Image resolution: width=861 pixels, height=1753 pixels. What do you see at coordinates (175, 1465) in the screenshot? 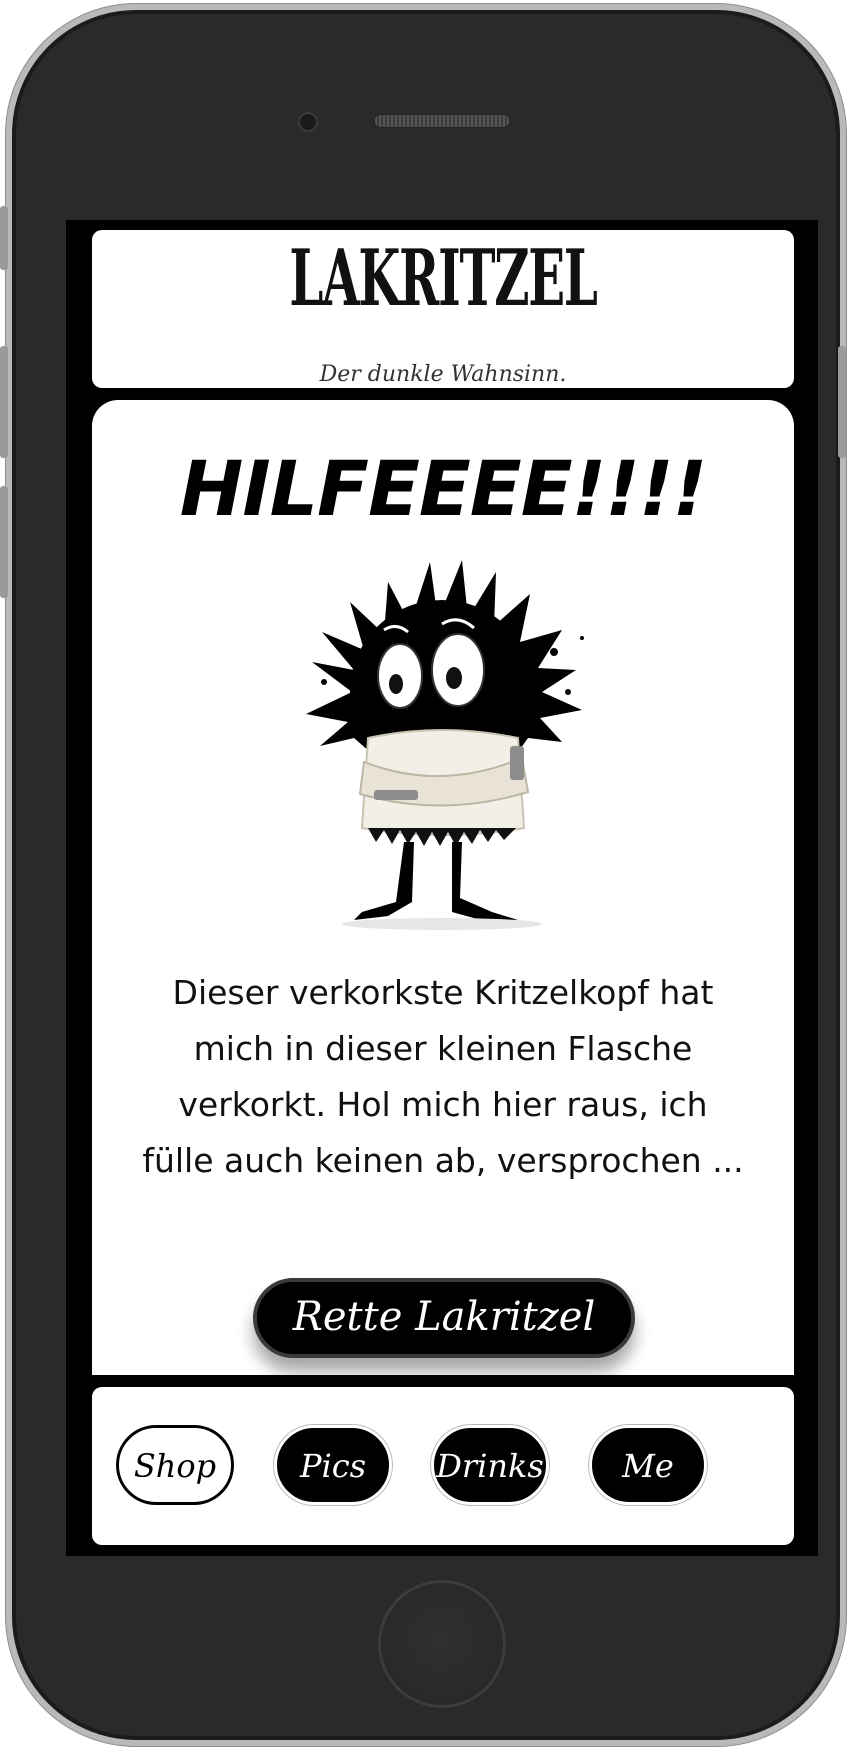
I see `nav-shop-button: Shop` at bounding box center [175, 1465].